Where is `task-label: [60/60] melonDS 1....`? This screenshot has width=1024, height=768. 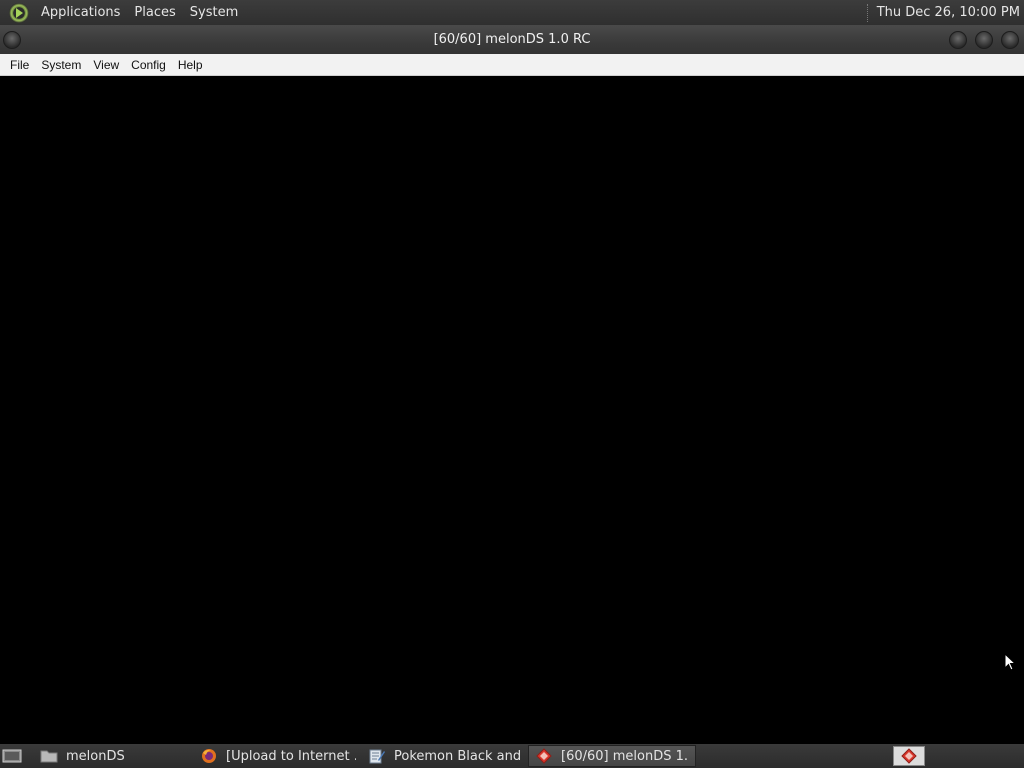
task-label: [60/60] melonDS 1.... is located at coordinates (625, 756).